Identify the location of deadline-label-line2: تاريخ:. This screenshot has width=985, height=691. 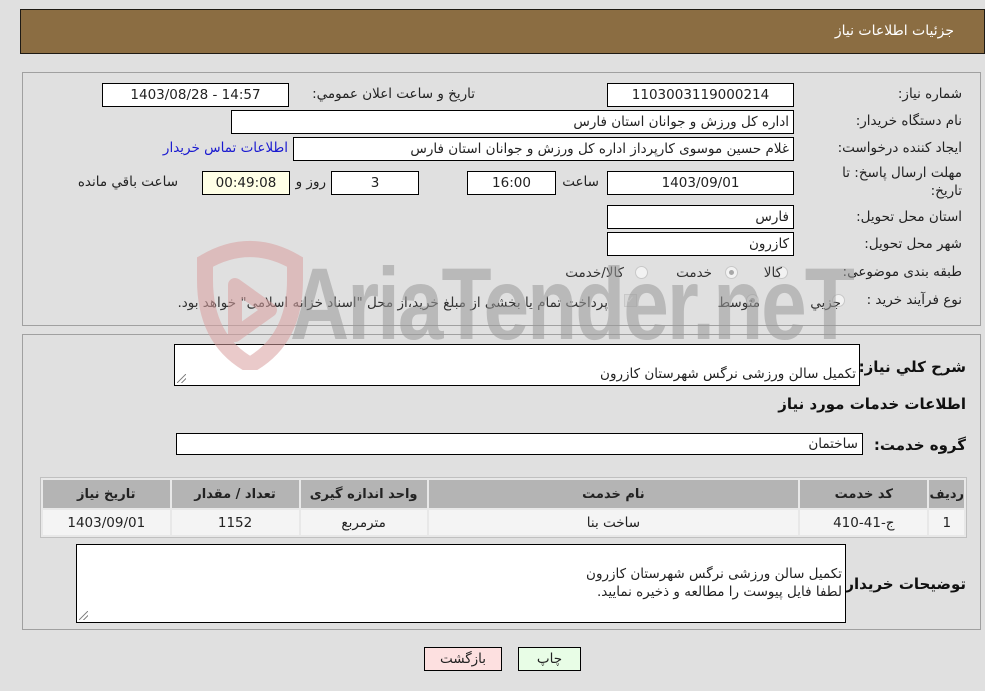
(946, 191).